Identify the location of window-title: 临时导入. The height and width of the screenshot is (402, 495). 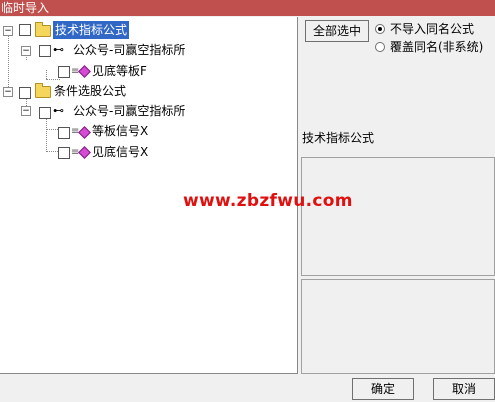
(25, 8).